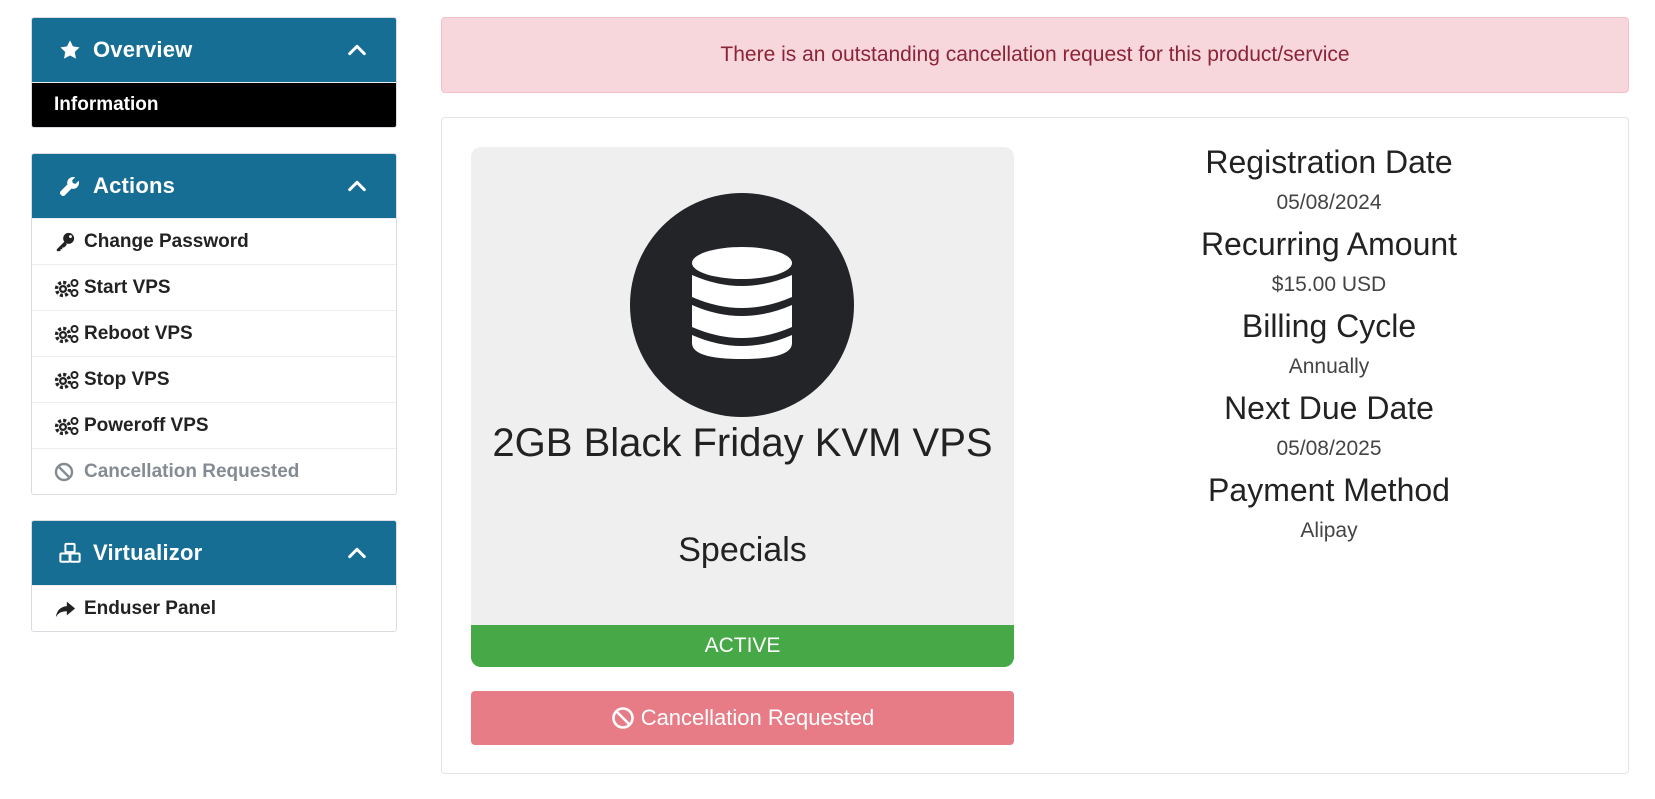 This screenshot has height=799, width=1655. I want to click on product-group: Specials, so click(742, 550).